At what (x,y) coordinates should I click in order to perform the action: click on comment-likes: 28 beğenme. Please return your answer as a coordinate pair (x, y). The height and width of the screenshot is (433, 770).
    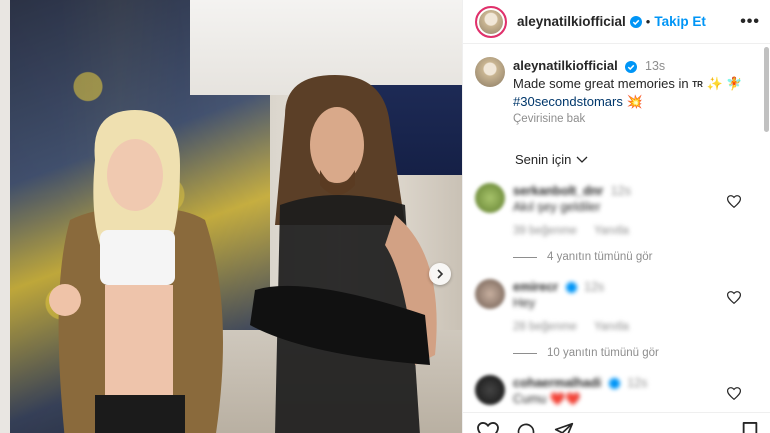
    Looking at the image, I should click on (545, 327).